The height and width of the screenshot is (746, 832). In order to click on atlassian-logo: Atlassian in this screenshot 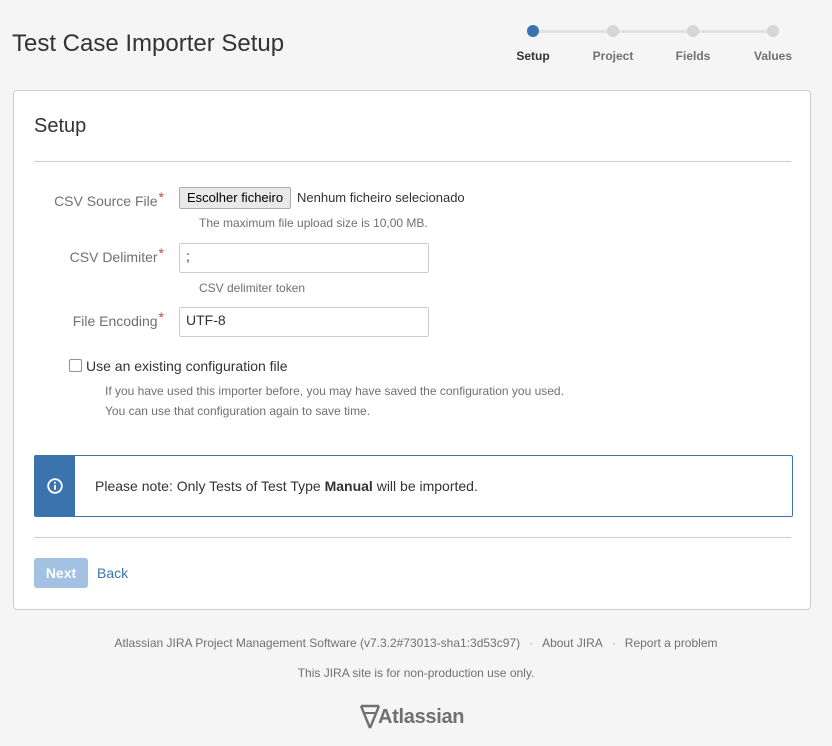, I will do `click(413, 717)`.